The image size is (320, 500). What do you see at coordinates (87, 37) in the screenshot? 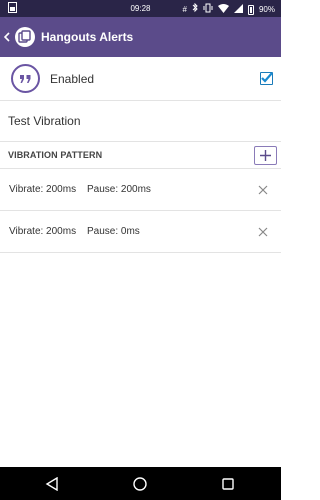
I see `page-title: Hangouts Alerts` at bounding box center [87, 37].